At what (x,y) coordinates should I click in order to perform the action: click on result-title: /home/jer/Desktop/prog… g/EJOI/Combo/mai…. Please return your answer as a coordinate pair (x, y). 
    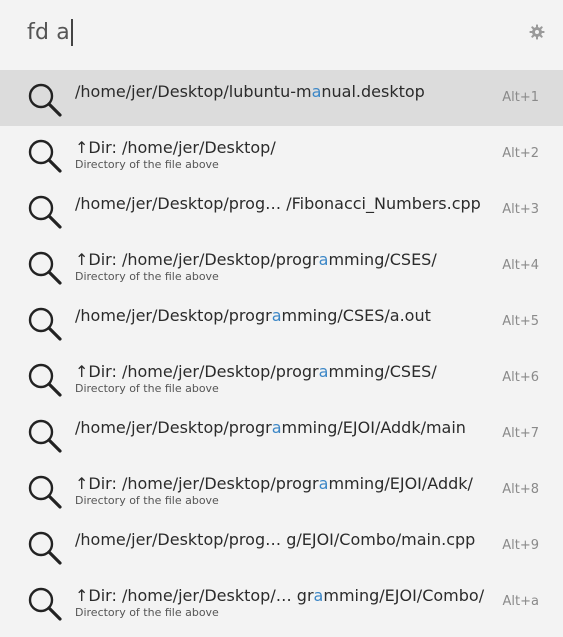
    Looking at the image, I should click on (284, 540).